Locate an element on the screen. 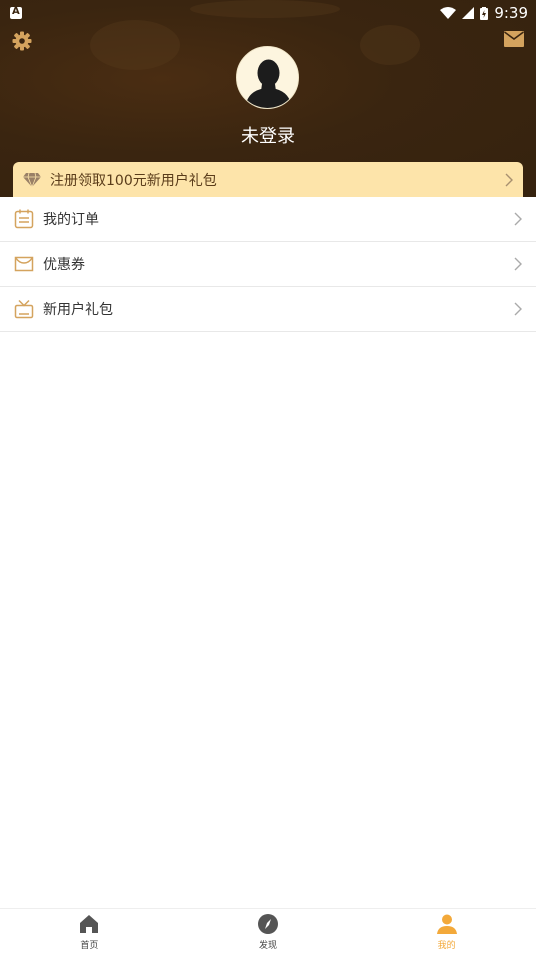  compass-icon is located at coordinates (268, 924).